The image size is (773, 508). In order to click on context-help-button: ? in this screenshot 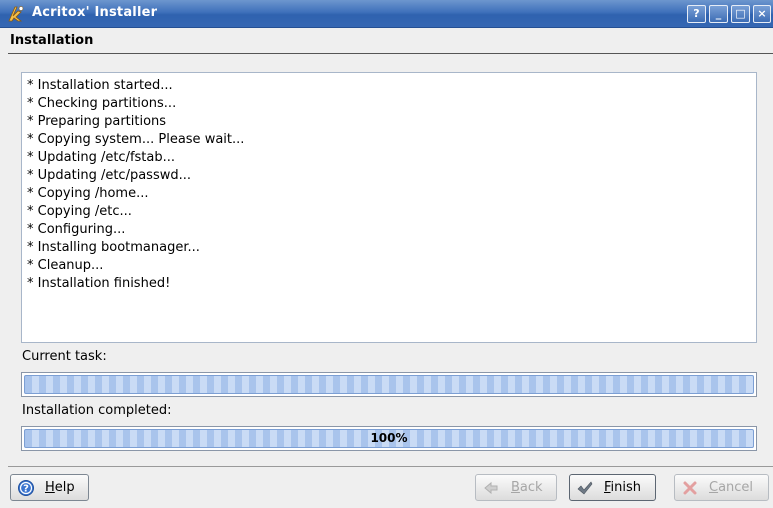, I will do `click(696, 14)`.